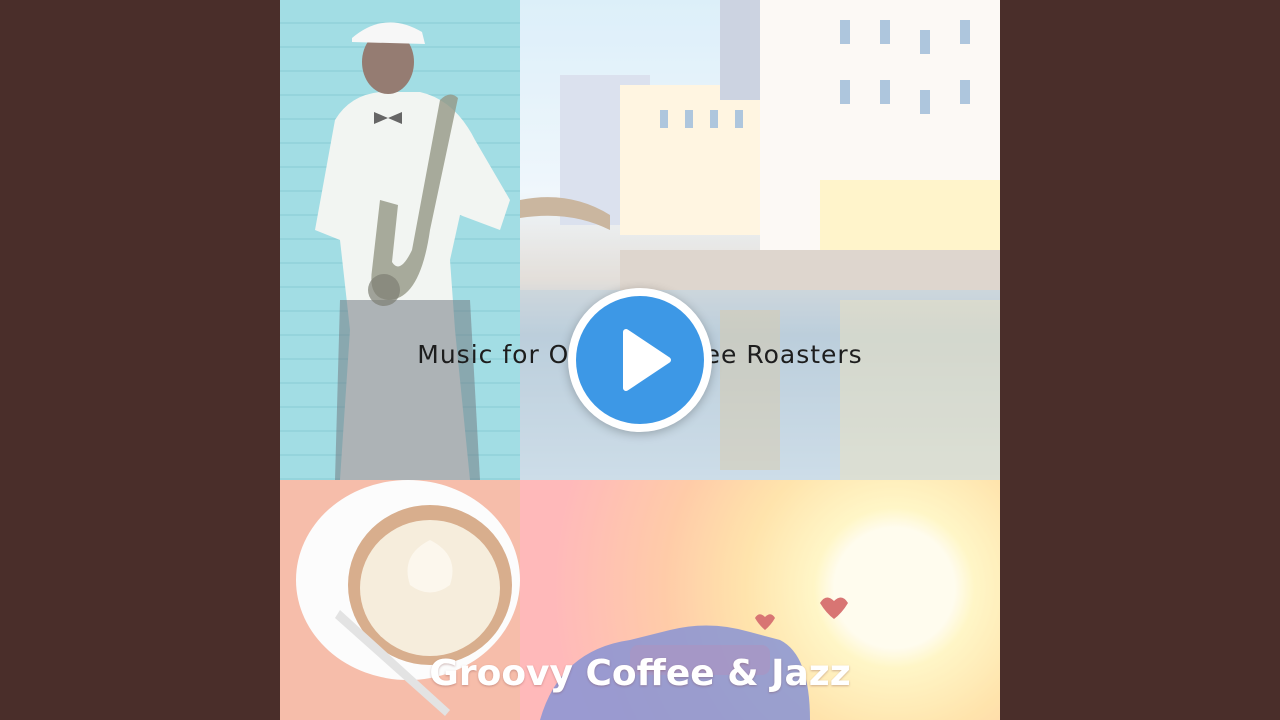 The width and height of the screenshot is (1280, 720). Describe the element at coordinates (783, 354) in the screenshot. I see `album-title-end: ee Roasters` at that location.